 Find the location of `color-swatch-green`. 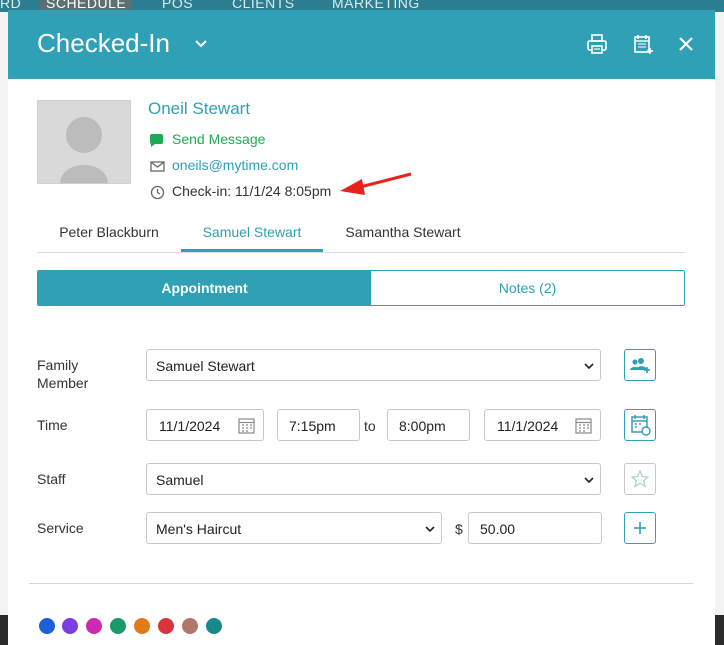

color-swatch-green is located at coordinates (118, 626).